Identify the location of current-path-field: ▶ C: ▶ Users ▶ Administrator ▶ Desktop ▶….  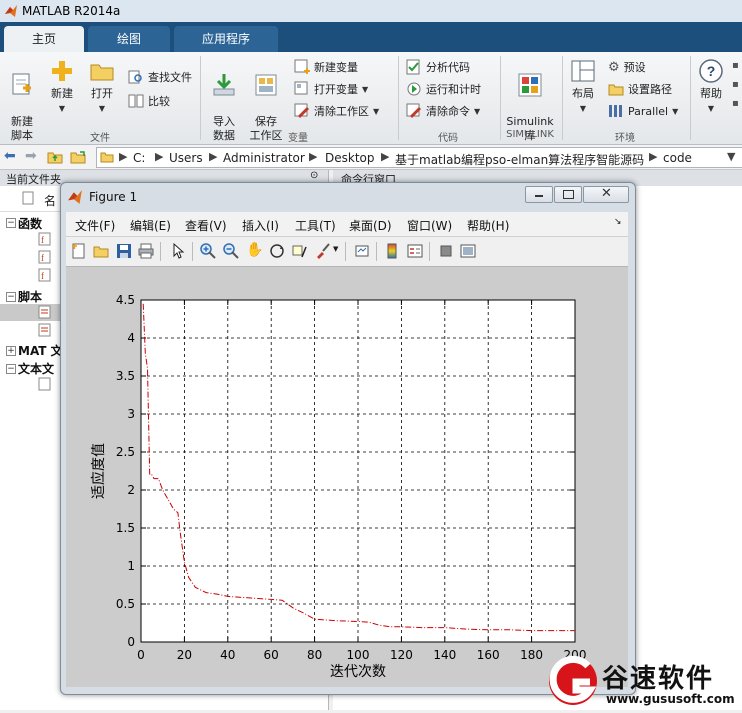
(419, 157).